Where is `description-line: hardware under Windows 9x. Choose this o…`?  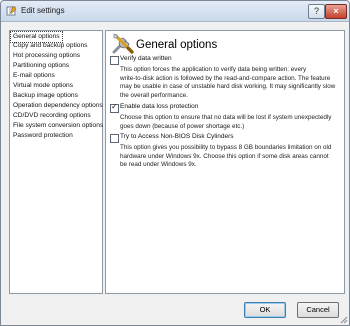
description-line: hardware under Windows 9x. Choose this o… is located at coordinates (224, 156).